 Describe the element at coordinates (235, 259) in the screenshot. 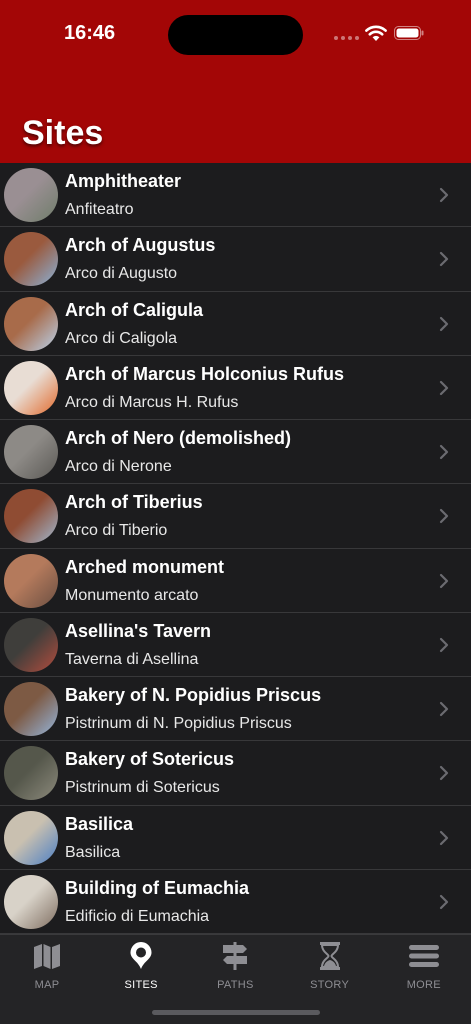

I see `site-row: Arch of Augustus Arco di Augusto` at that location.